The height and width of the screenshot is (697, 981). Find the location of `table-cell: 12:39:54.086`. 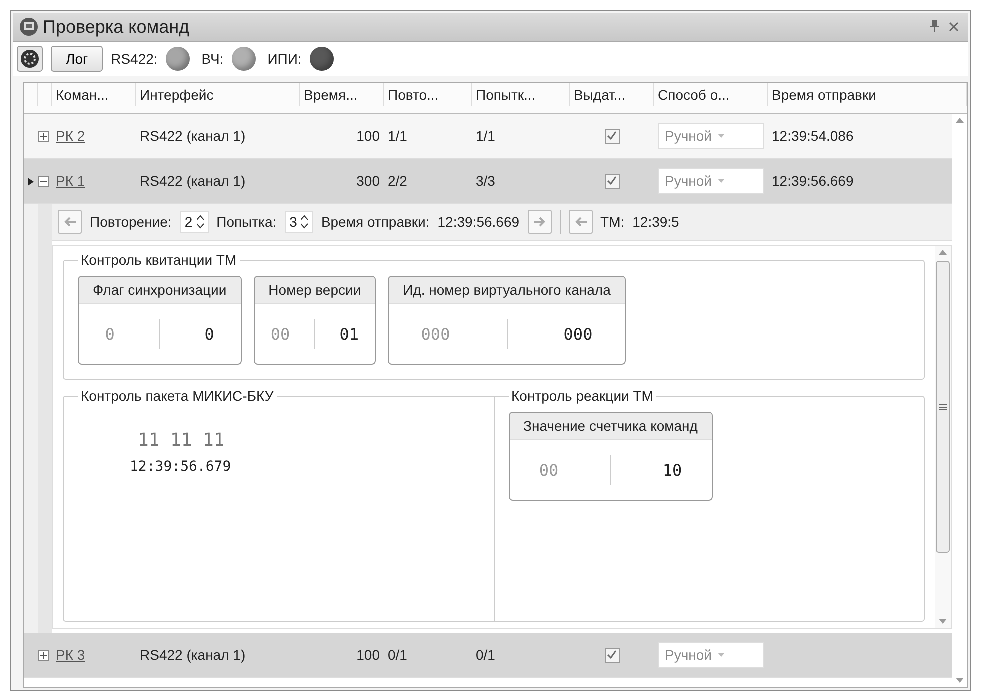

table-cell: 12:39:54.086 is located at coordinates (813, 136).